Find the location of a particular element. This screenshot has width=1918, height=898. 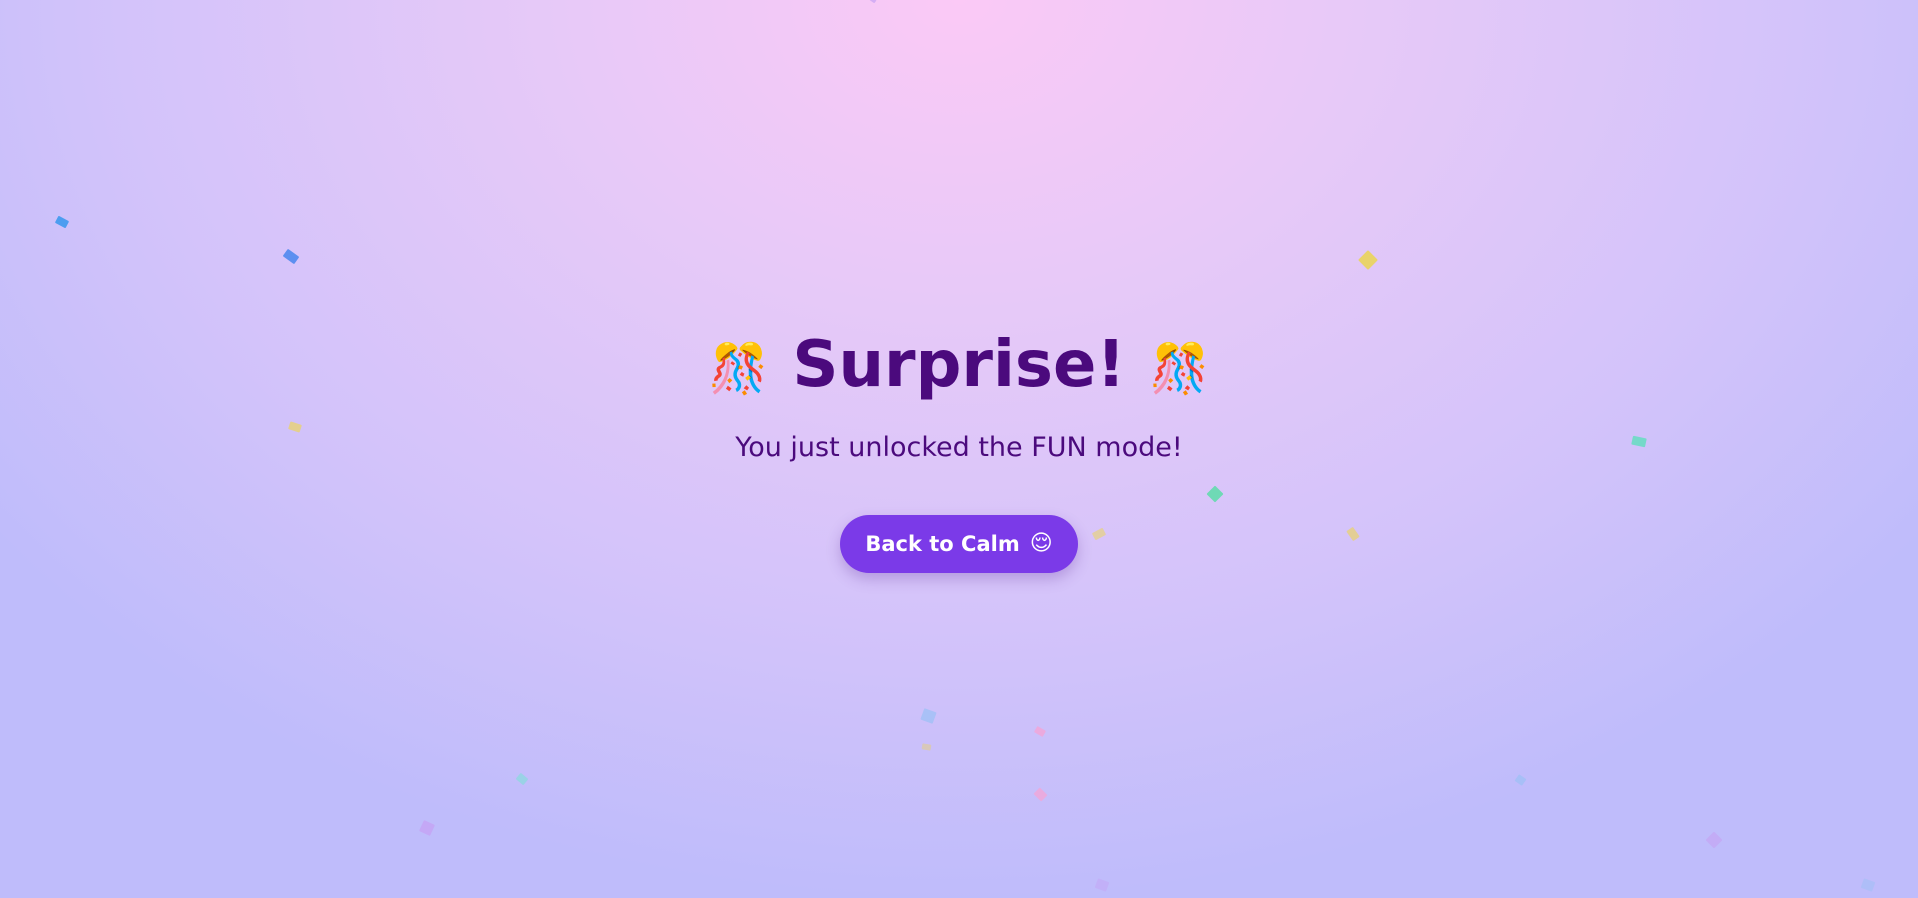

page-title: 🎊 Surprise! 🎊 is located at coordinates (959, 365).